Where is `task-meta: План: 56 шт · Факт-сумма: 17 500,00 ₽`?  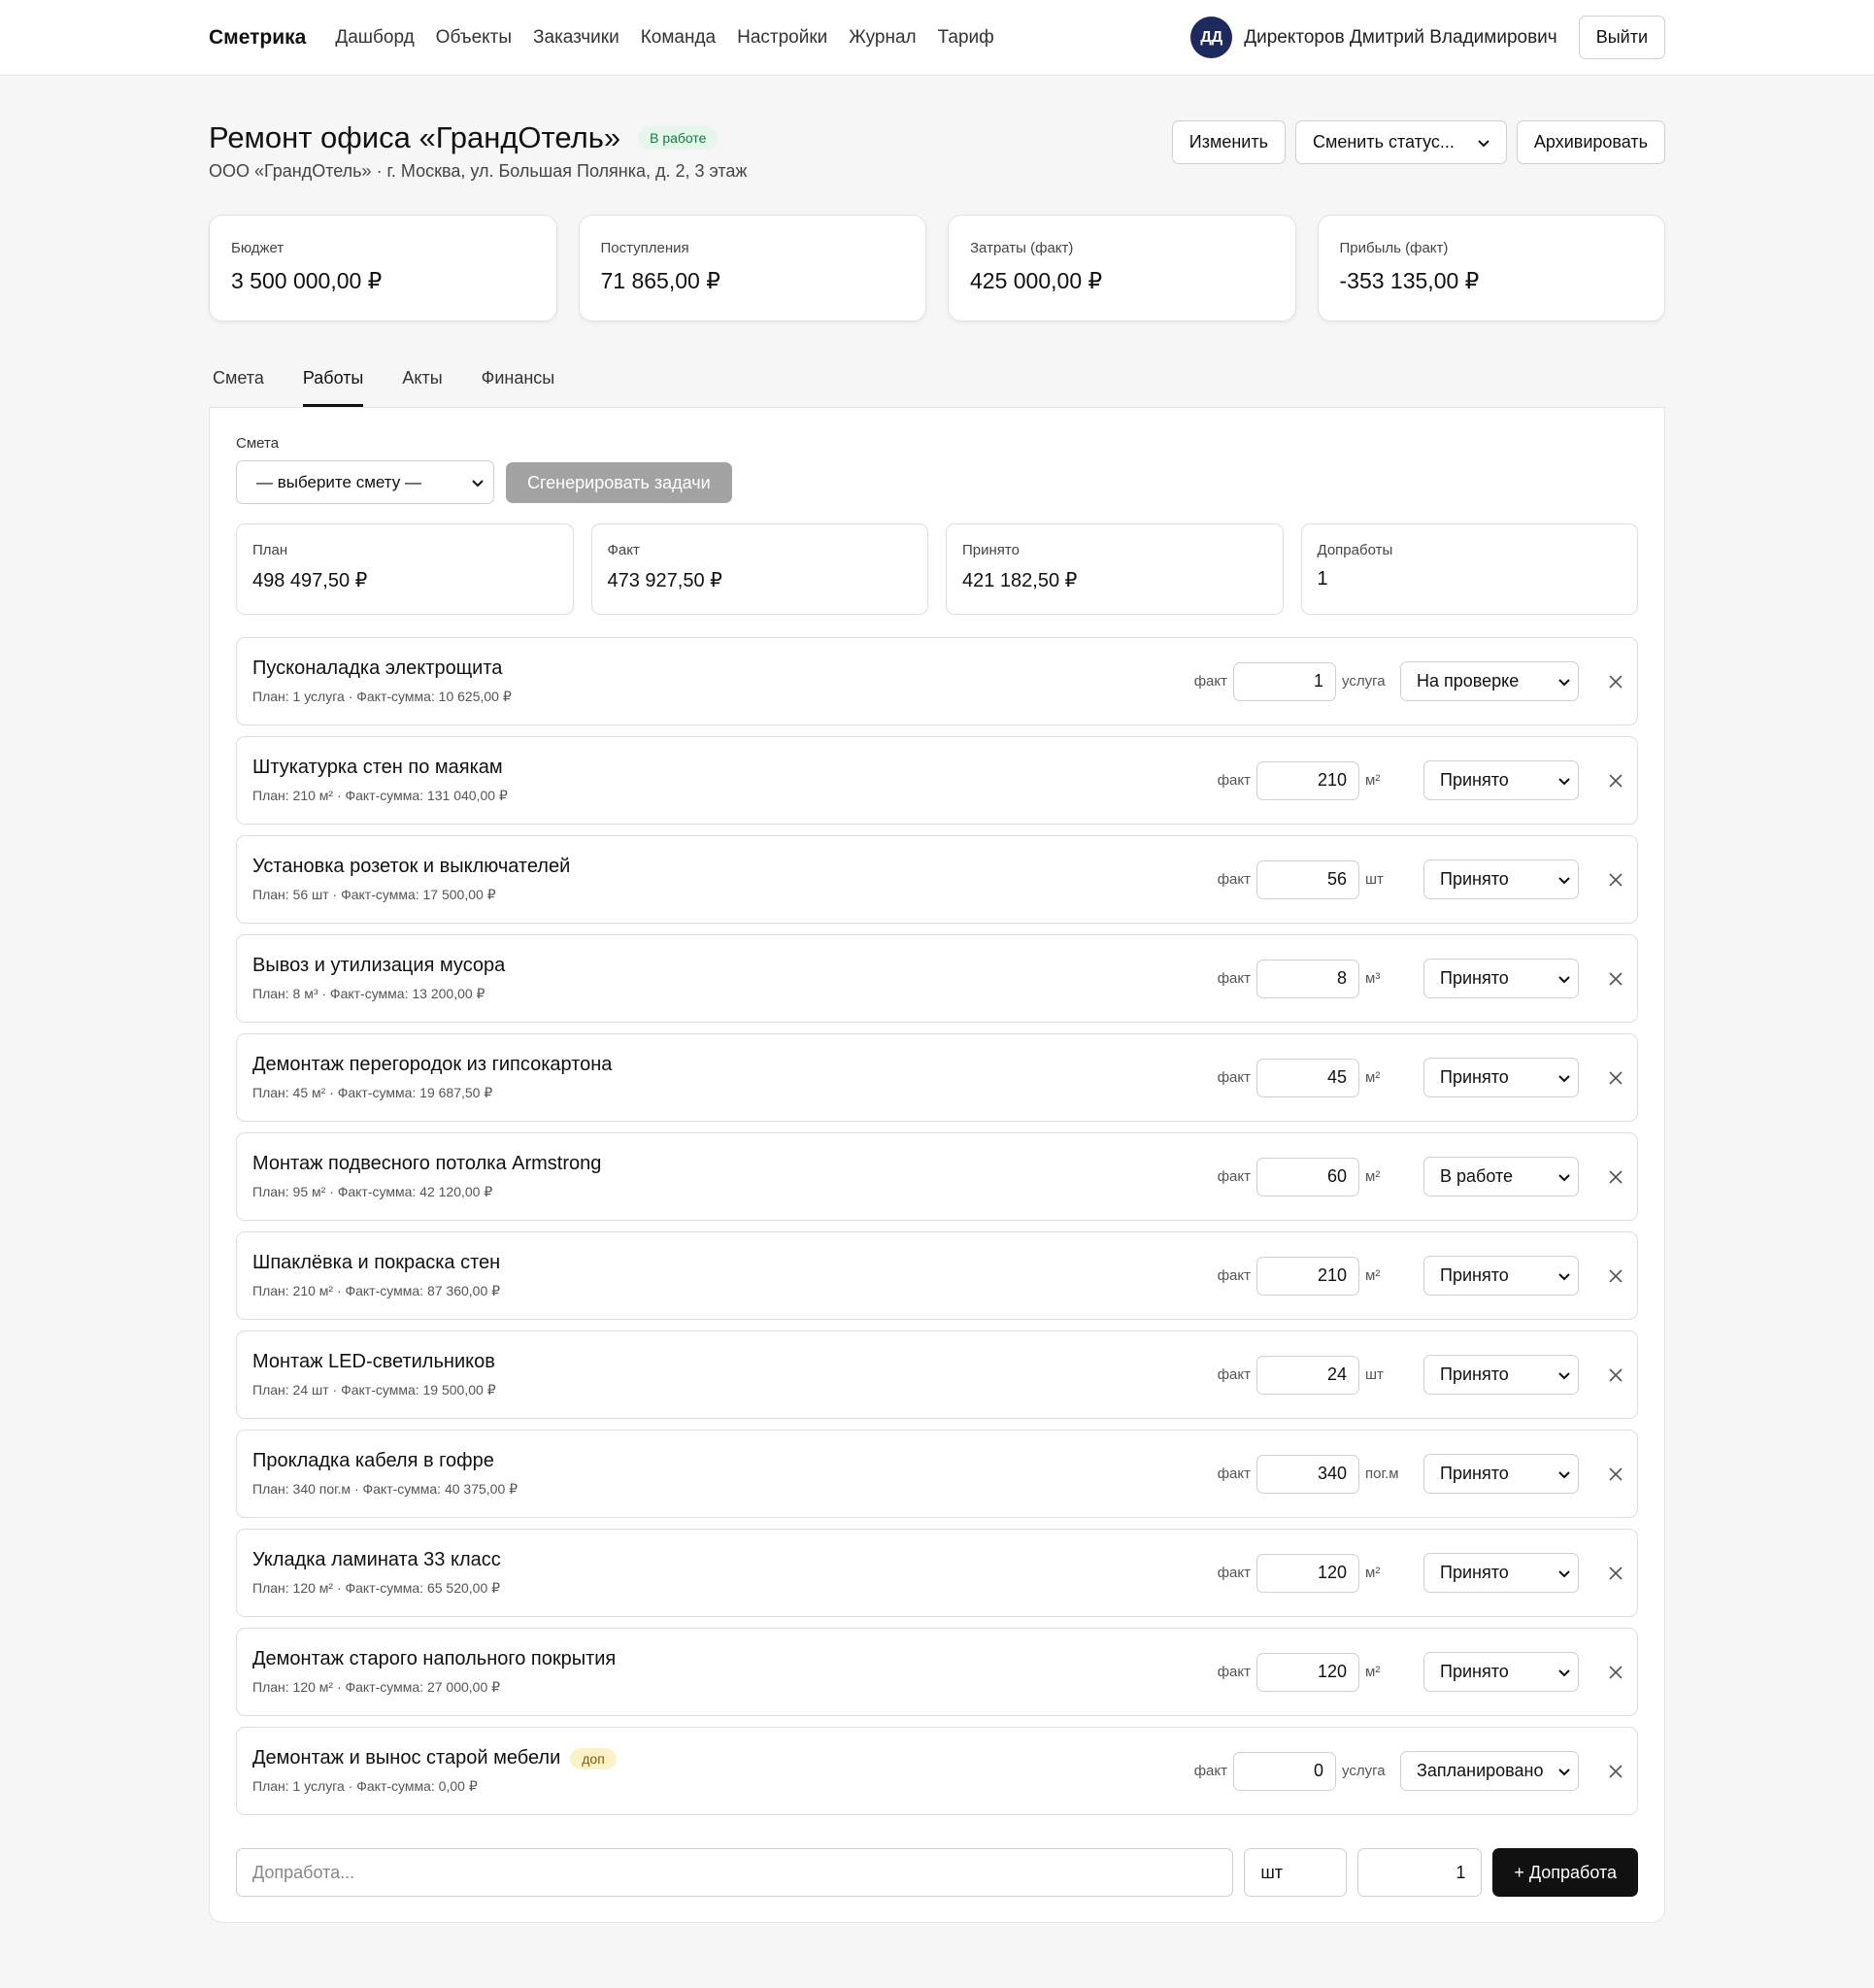
task-meta: План: 56 шт · Факт-сумма: 17 500,00 ₽ is located at coordinates (374, 894).